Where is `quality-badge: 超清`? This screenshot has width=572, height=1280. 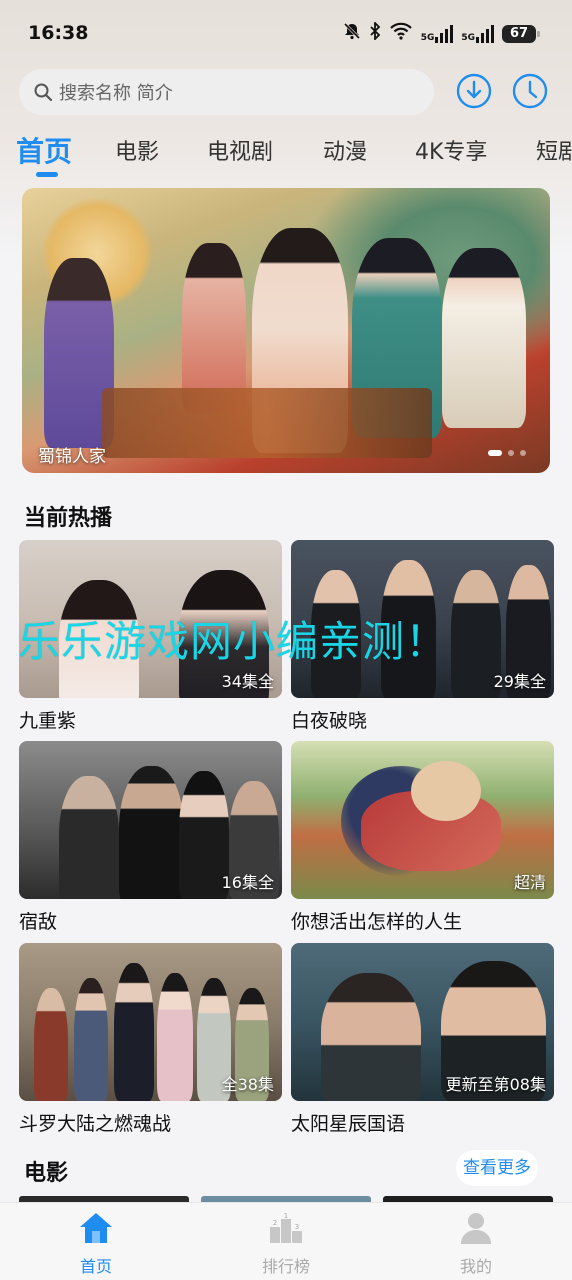
quality-badge: 超清 is located at coordinates (529, 882).